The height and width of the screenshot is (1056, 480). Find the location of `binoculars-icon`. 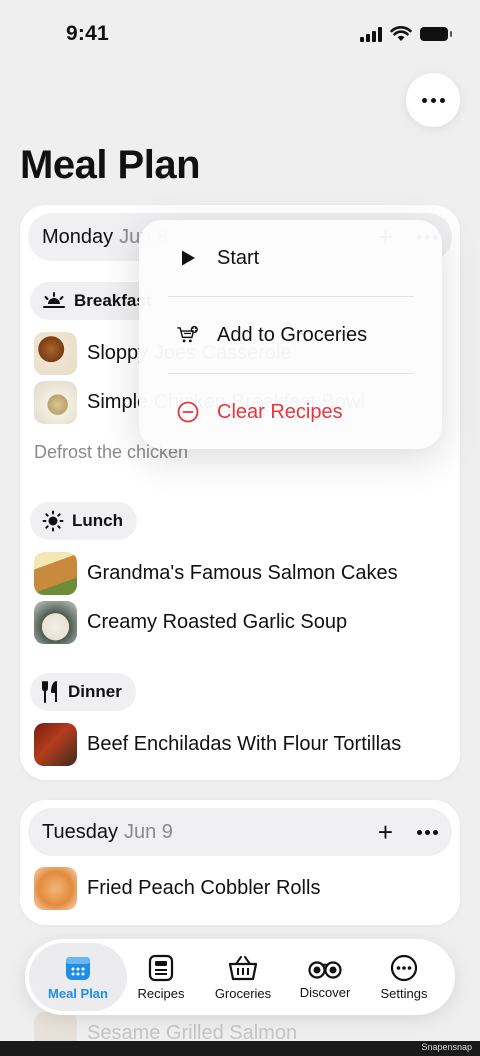

binoculars-icon is located at coordinates (325, 969).